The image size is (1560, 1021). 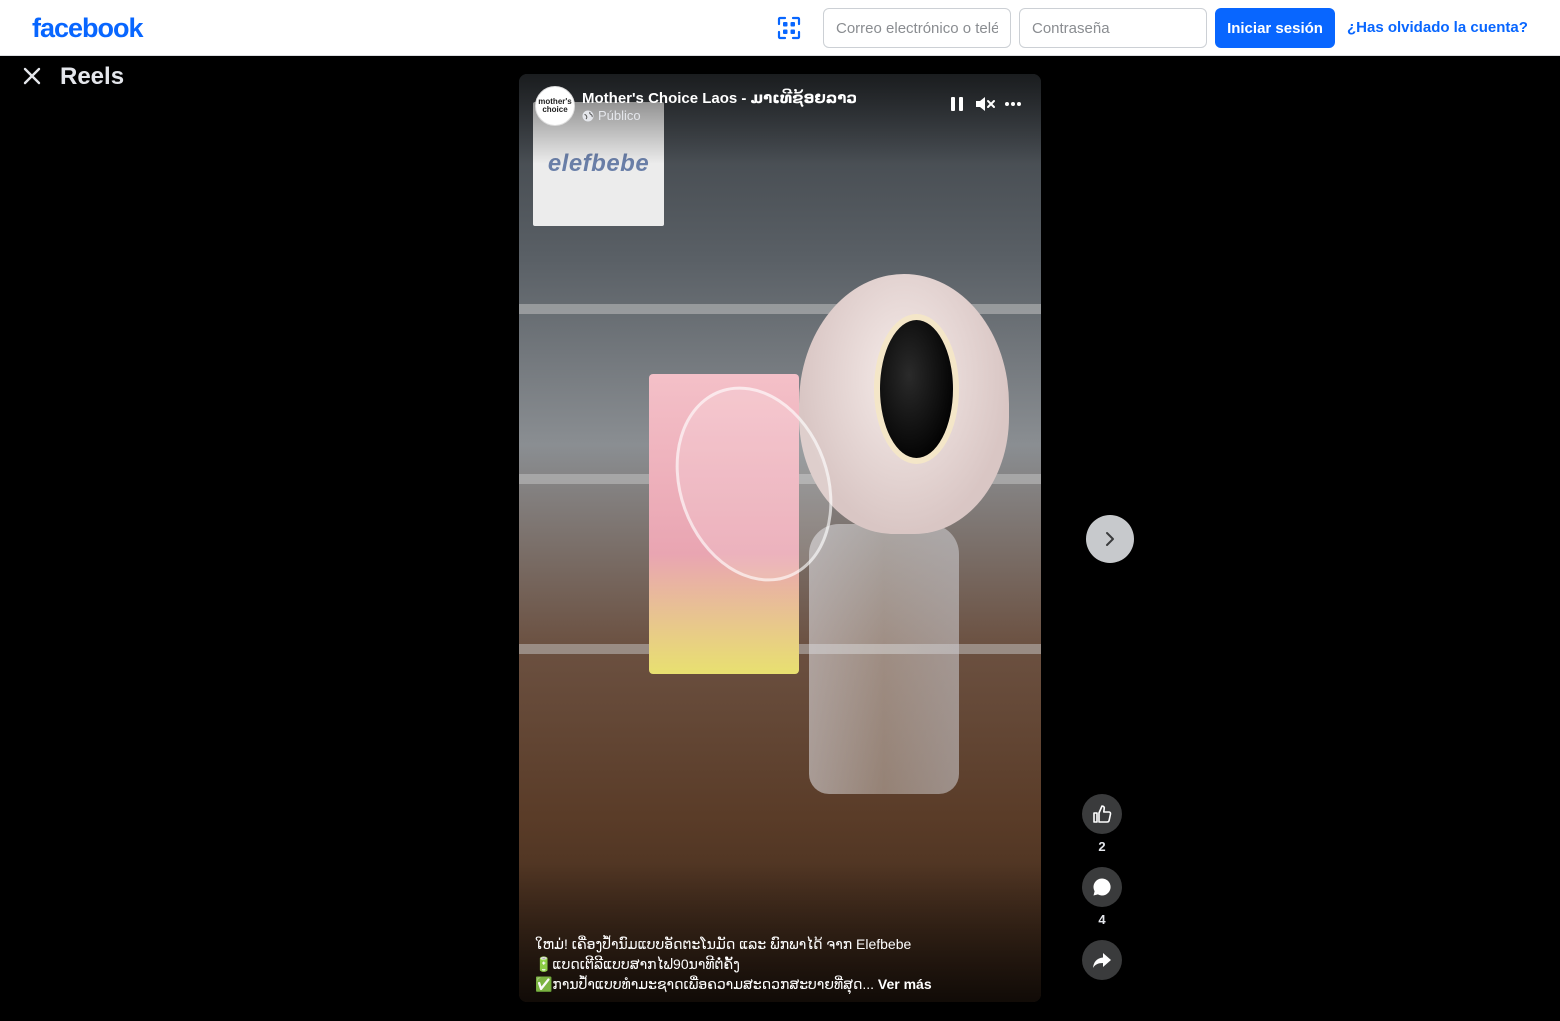 What do you see at coordinates (905, 984) in the screenshot?
I see `see-more-link: Ver más` at bounding box center [905, 984].